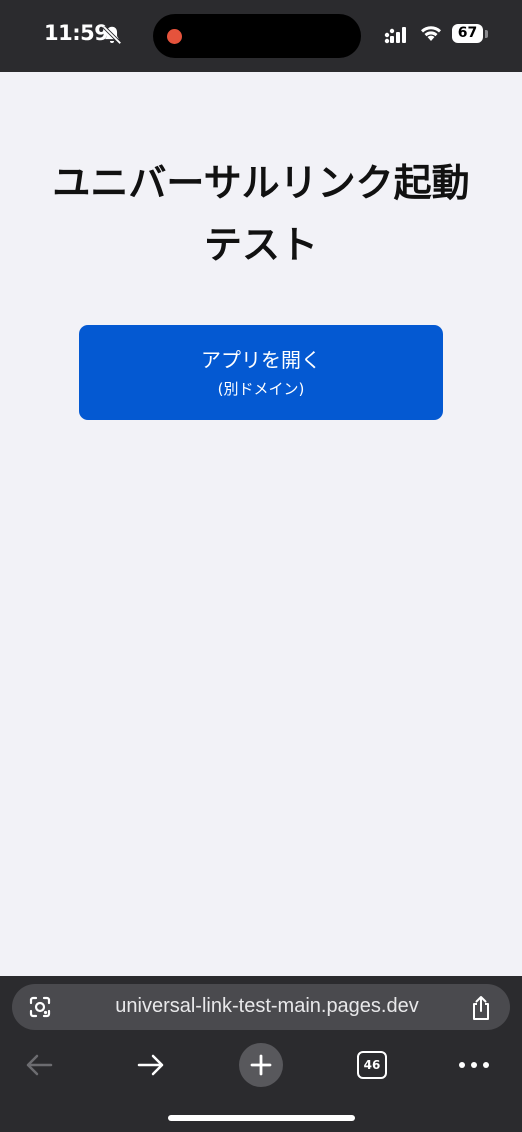 Image resolution: width=522 pixels, height=1132 pixels. I want to click on status-bar: 11:59 67, so click(261, 36).